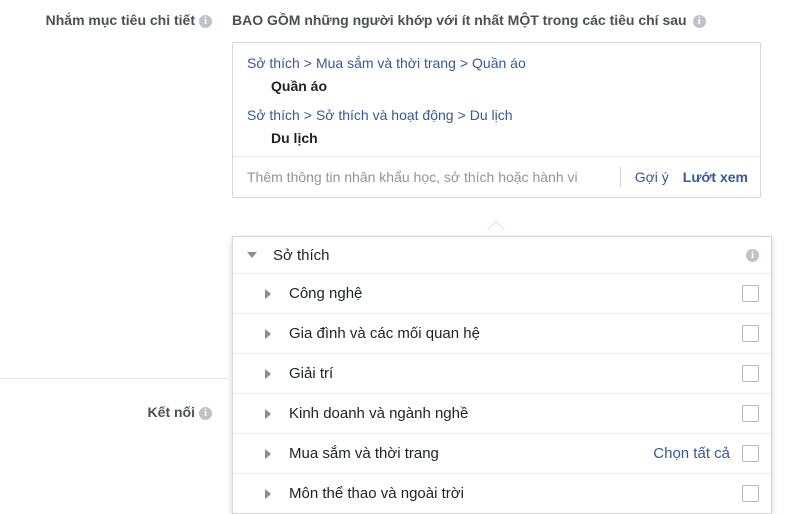 The image size is (800, 514). Describe the element at coordinates (715, 177) in the screenshot. I see `browse-button: Lướt xem` at that location.